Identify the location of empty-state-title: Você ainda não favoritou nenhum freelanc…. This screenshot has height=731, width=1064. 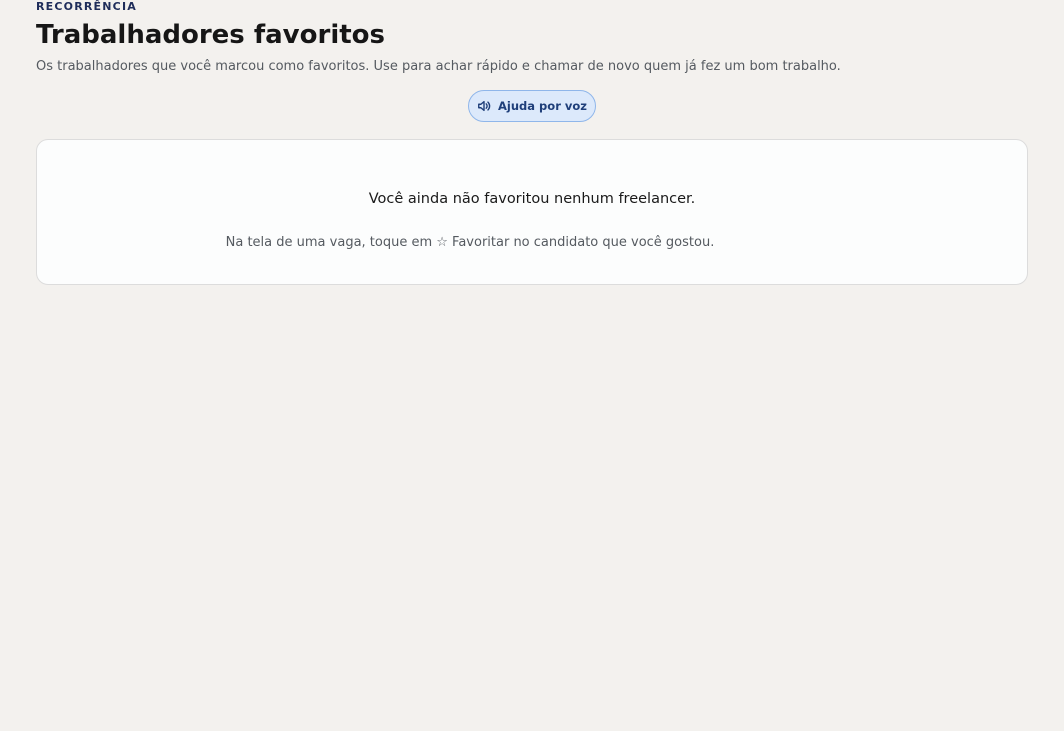
(532, 199).